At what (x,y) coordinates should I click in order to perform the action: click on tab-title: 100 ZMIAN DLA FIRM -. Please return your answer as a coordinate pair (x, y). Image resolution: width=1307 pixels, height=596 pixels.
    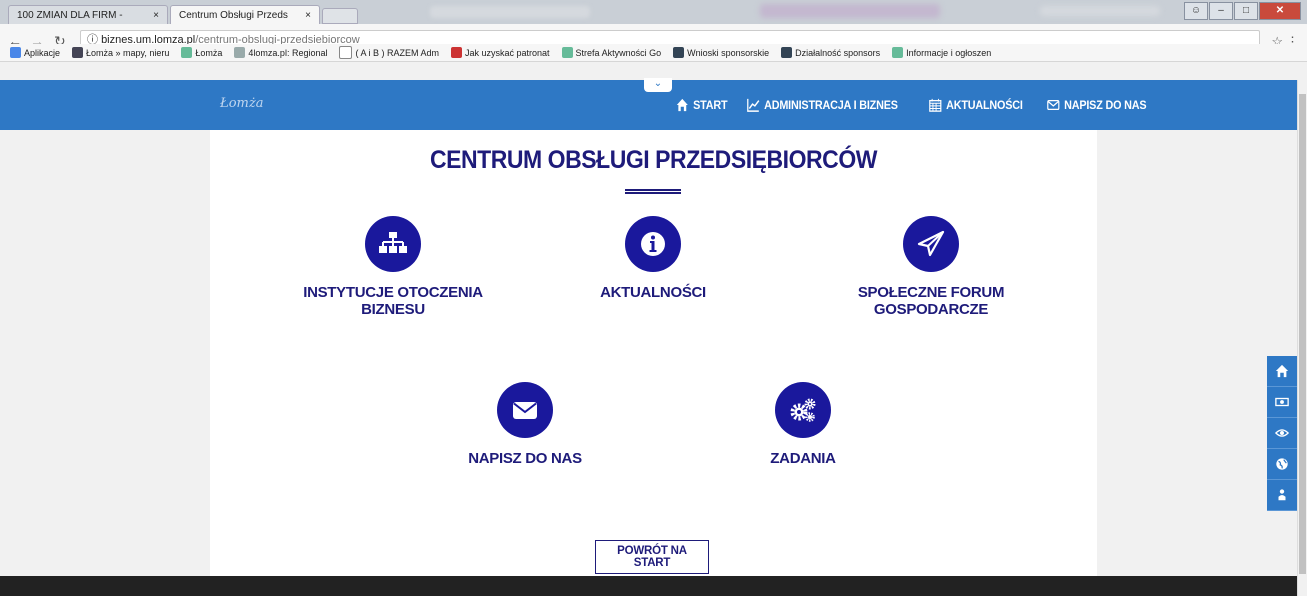
    Looking at the image, I should click on (70, 15).